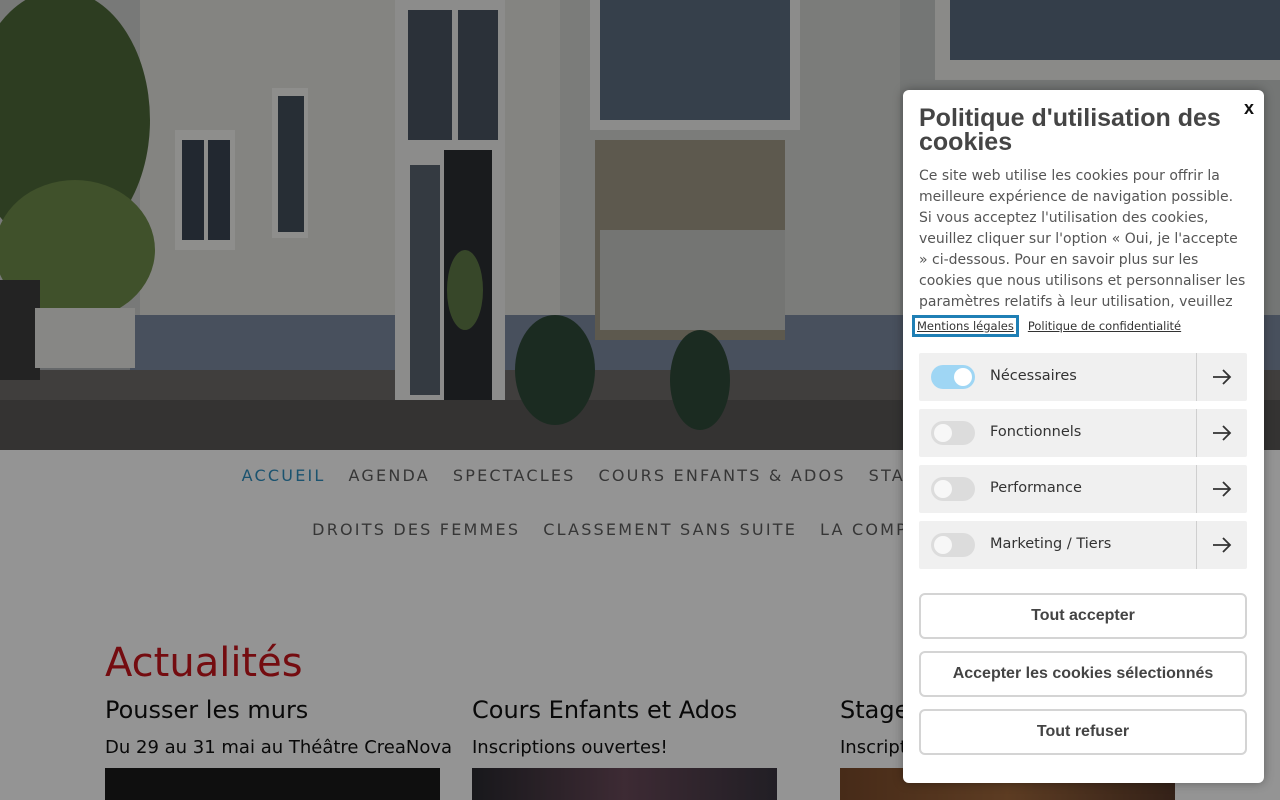 The image size is (1280, 800). What do you see at coordinates (1083, 433) in the screenshot?
I see `cookie-category-functional: Fonctionnels` at bounding box center [1083, 433].